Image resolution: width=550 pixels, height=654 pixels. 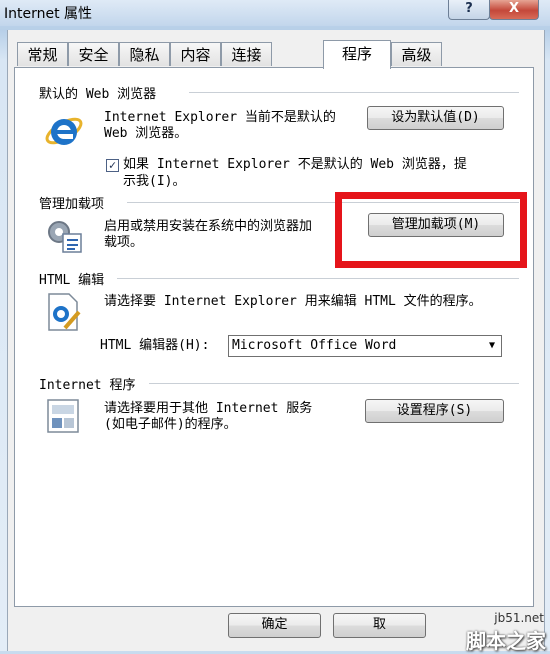 What do you see at coordinates (65, 237) in the screenshot?
I see `addons-gear-icon` at bounding box center [65, 237].